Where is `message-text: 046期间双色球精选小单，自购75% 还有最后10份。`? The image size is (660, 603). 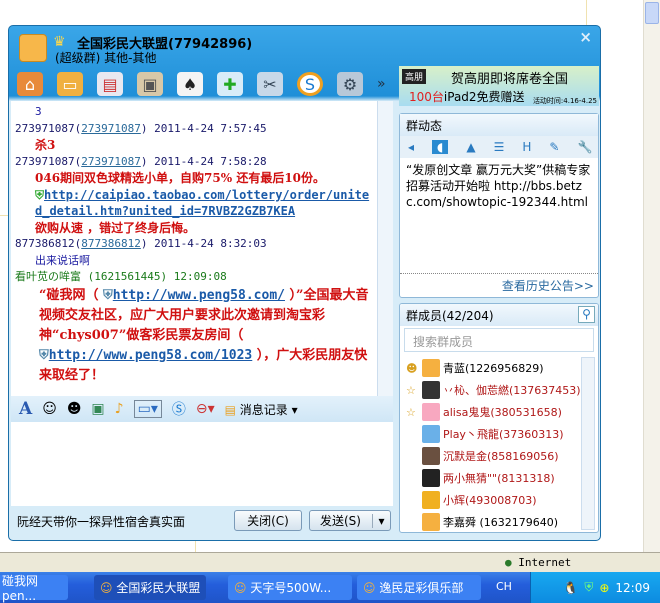 message-text: 046期间双色球精选小单，自购75% 还有最后10份。 is located at coordinates (180, 178).